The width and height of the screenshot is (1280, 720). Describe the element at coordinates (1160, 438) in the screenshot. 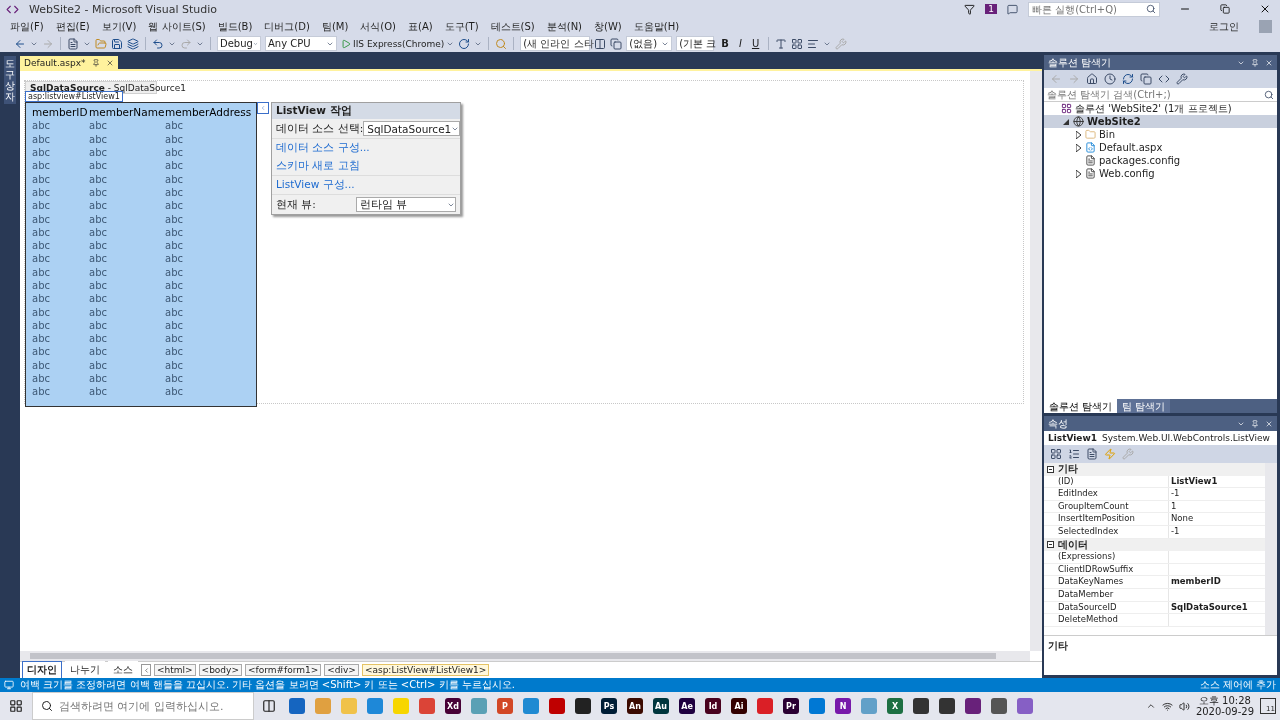

I see `object-selector: ListView1 System.Web.UI.WebControls.ListView` at that location.